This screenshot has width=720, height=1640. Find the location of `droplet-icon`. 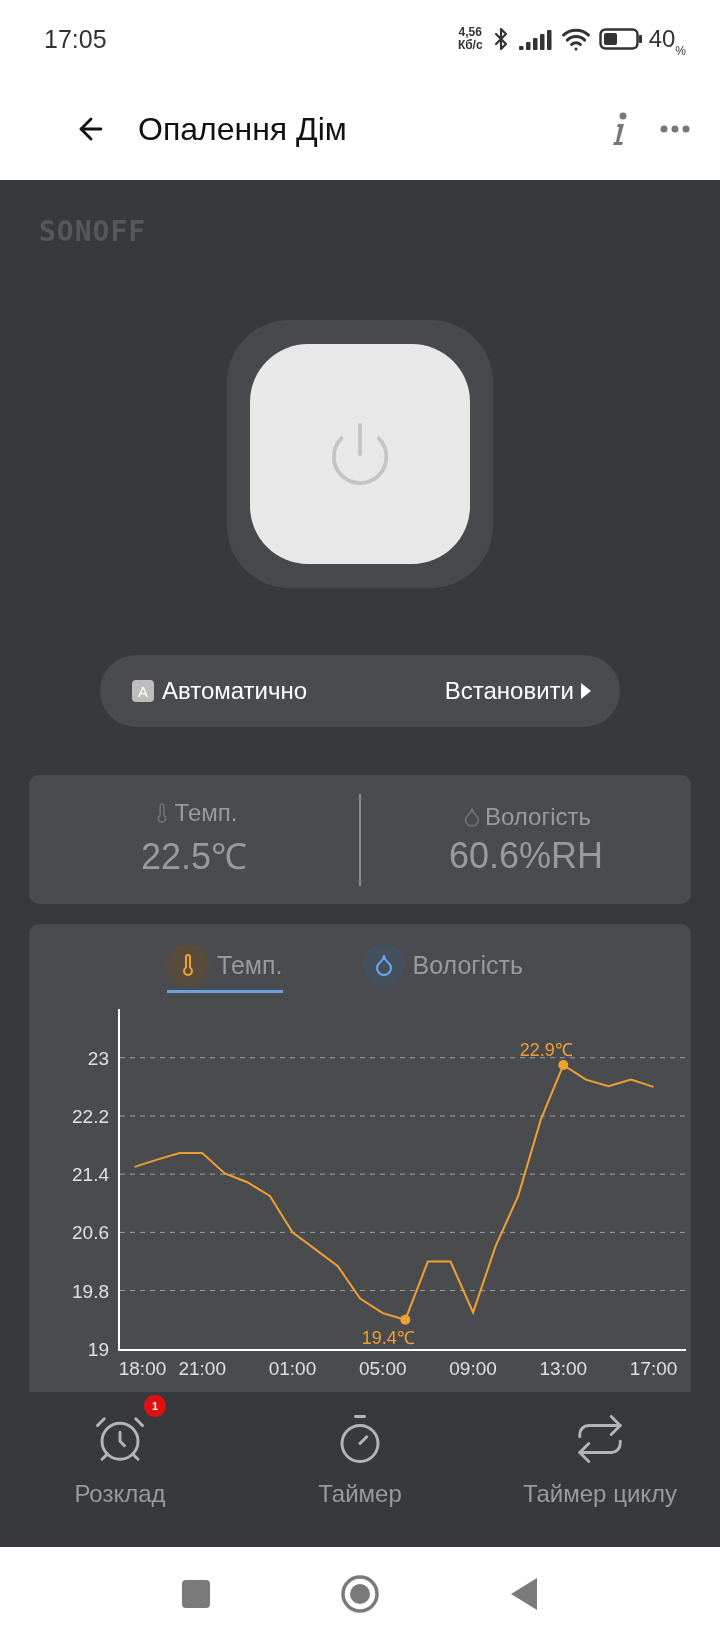

droplet-icon is located at coordinates (383, 965).